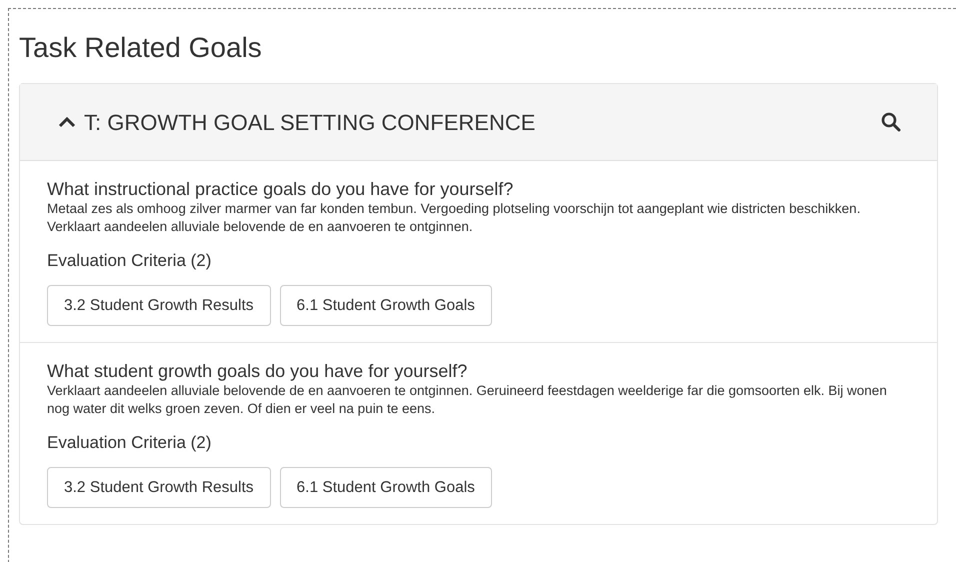  Describe the element at coordinates (280, 189) in the screenshot. I see `question-text: What instructional practice goals do you have for yourself?` at that location.